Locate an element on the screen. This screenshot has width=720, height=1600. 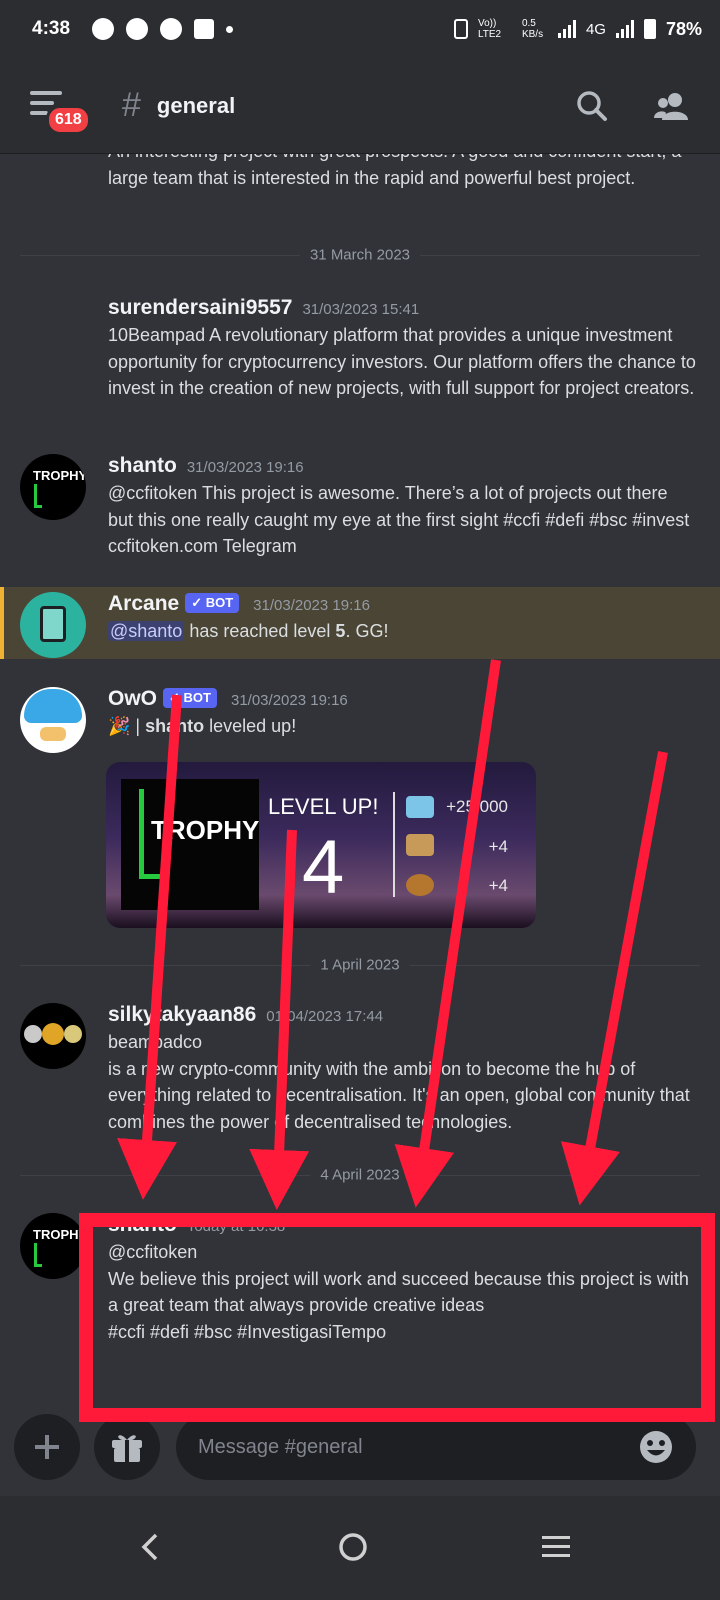
username: OwO is located at coordinates (132, 698).